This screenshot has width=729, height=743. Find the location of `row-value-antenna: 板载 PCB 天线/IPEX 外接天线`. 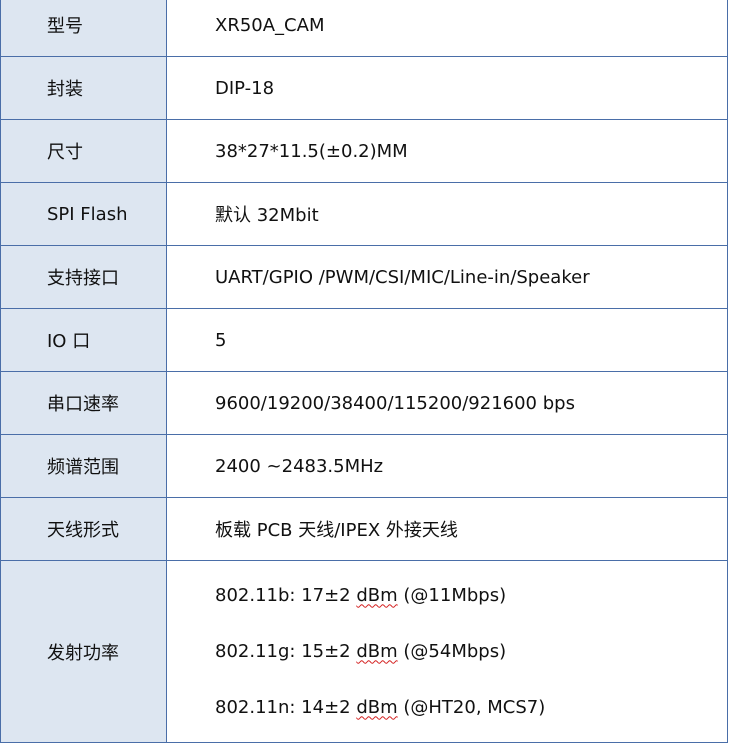

row-value-antenna: 板载 PCB 天线/IPEX 外接天线 is located at coordinates (447, 529).